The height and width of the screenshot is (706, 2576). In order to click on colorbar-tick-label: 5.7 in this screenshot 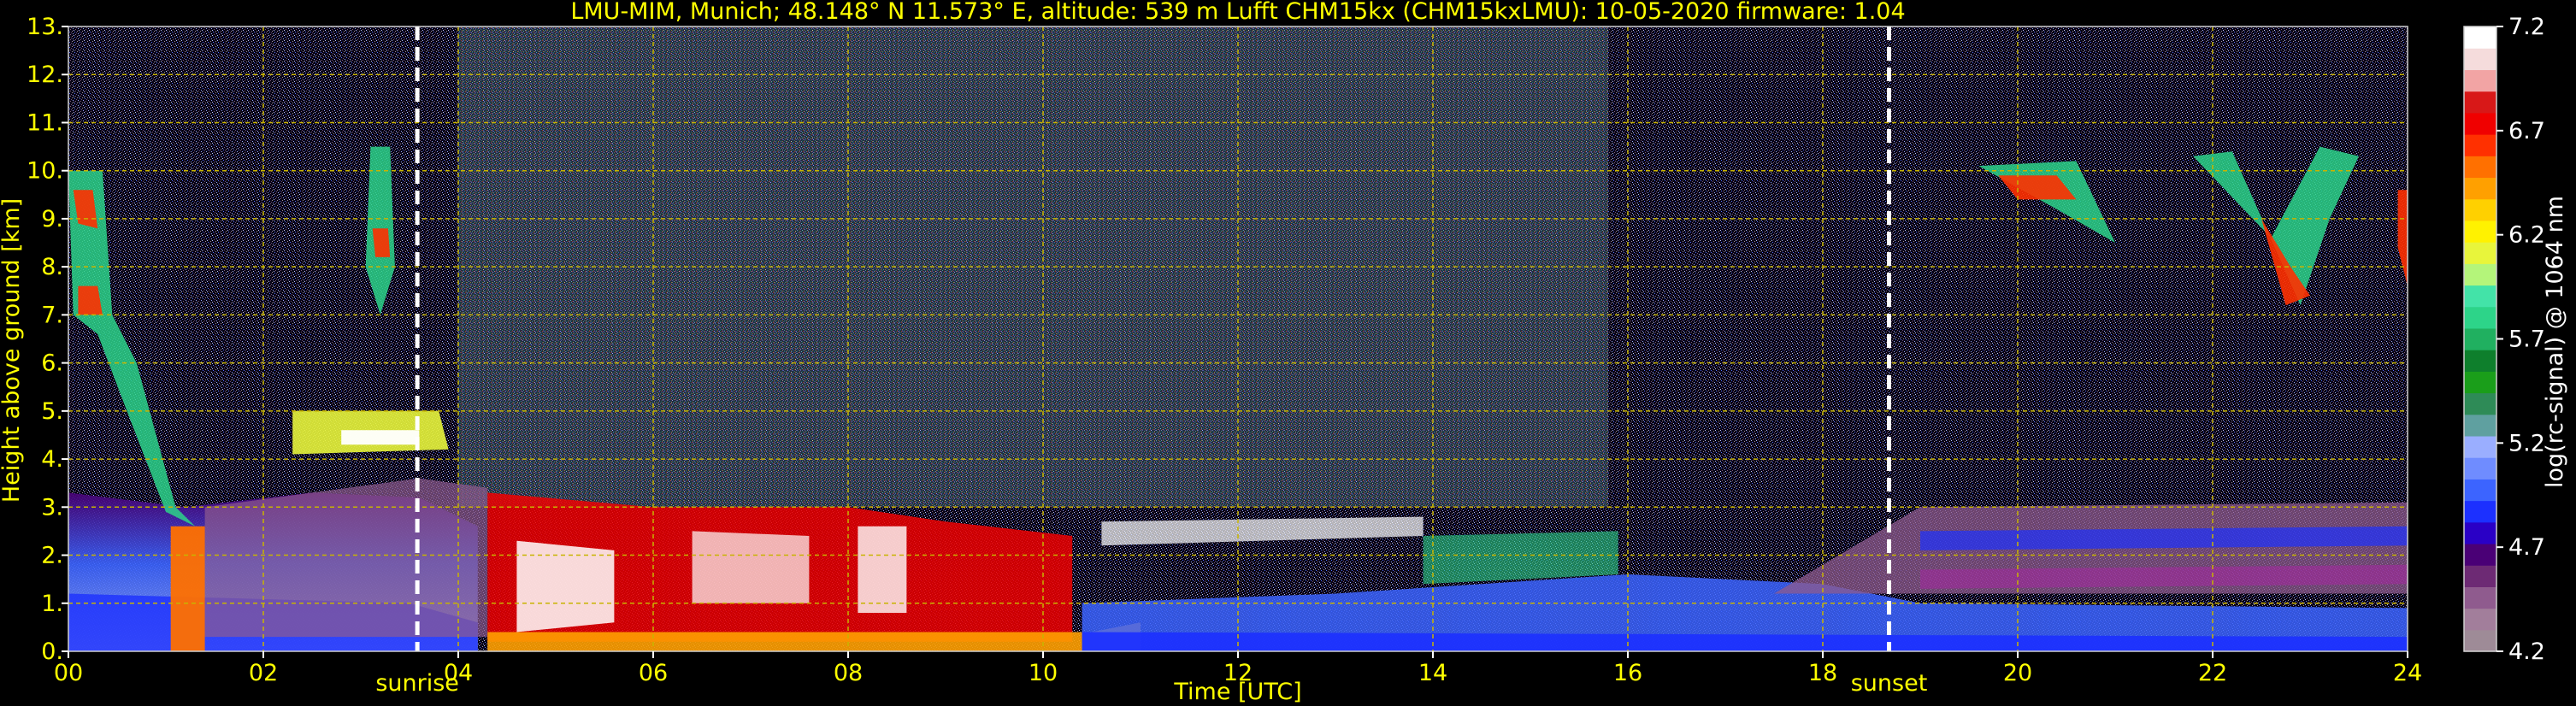, I will do `click(2526, 340)`.